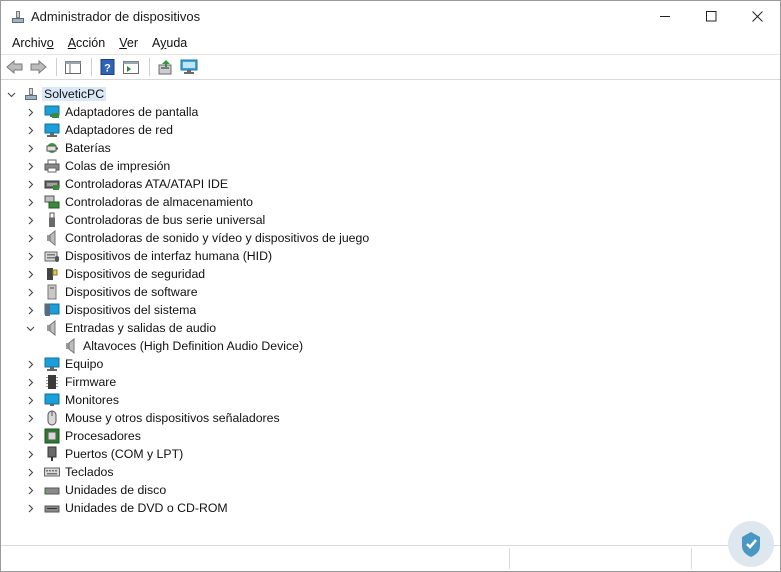  I want to click on battery-icon, so click(52, 148).